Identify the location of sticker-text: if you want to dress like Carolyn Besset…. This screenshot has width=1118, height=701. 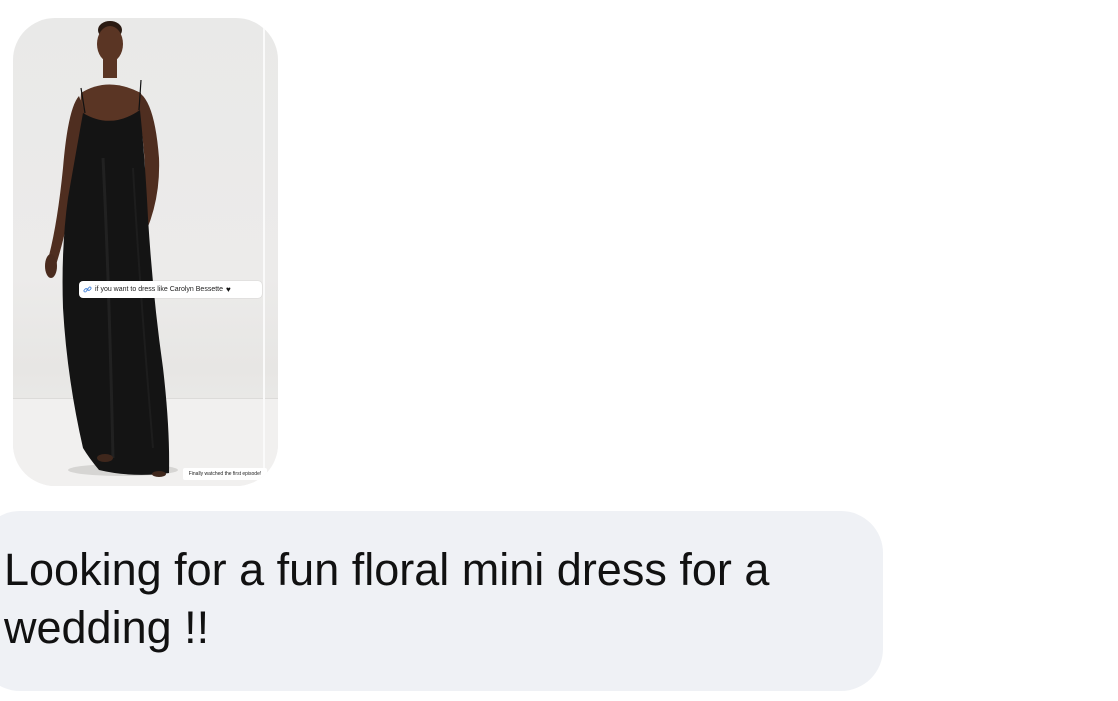
(159, 289).